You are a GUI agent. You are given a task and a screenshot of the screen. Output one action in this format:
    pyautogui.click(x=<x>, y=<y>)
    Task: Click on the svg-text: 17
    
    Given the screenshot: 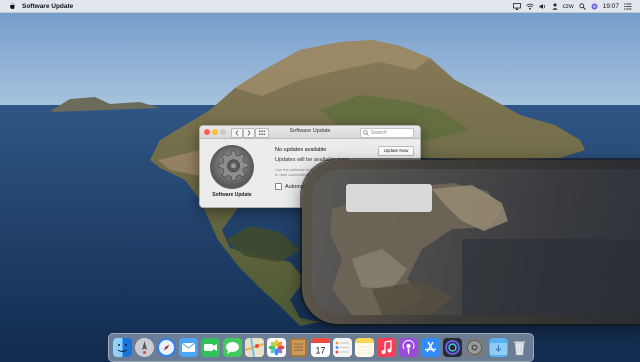 What is the action you would take?
    pyautogui.click(x=320, y=351)
    